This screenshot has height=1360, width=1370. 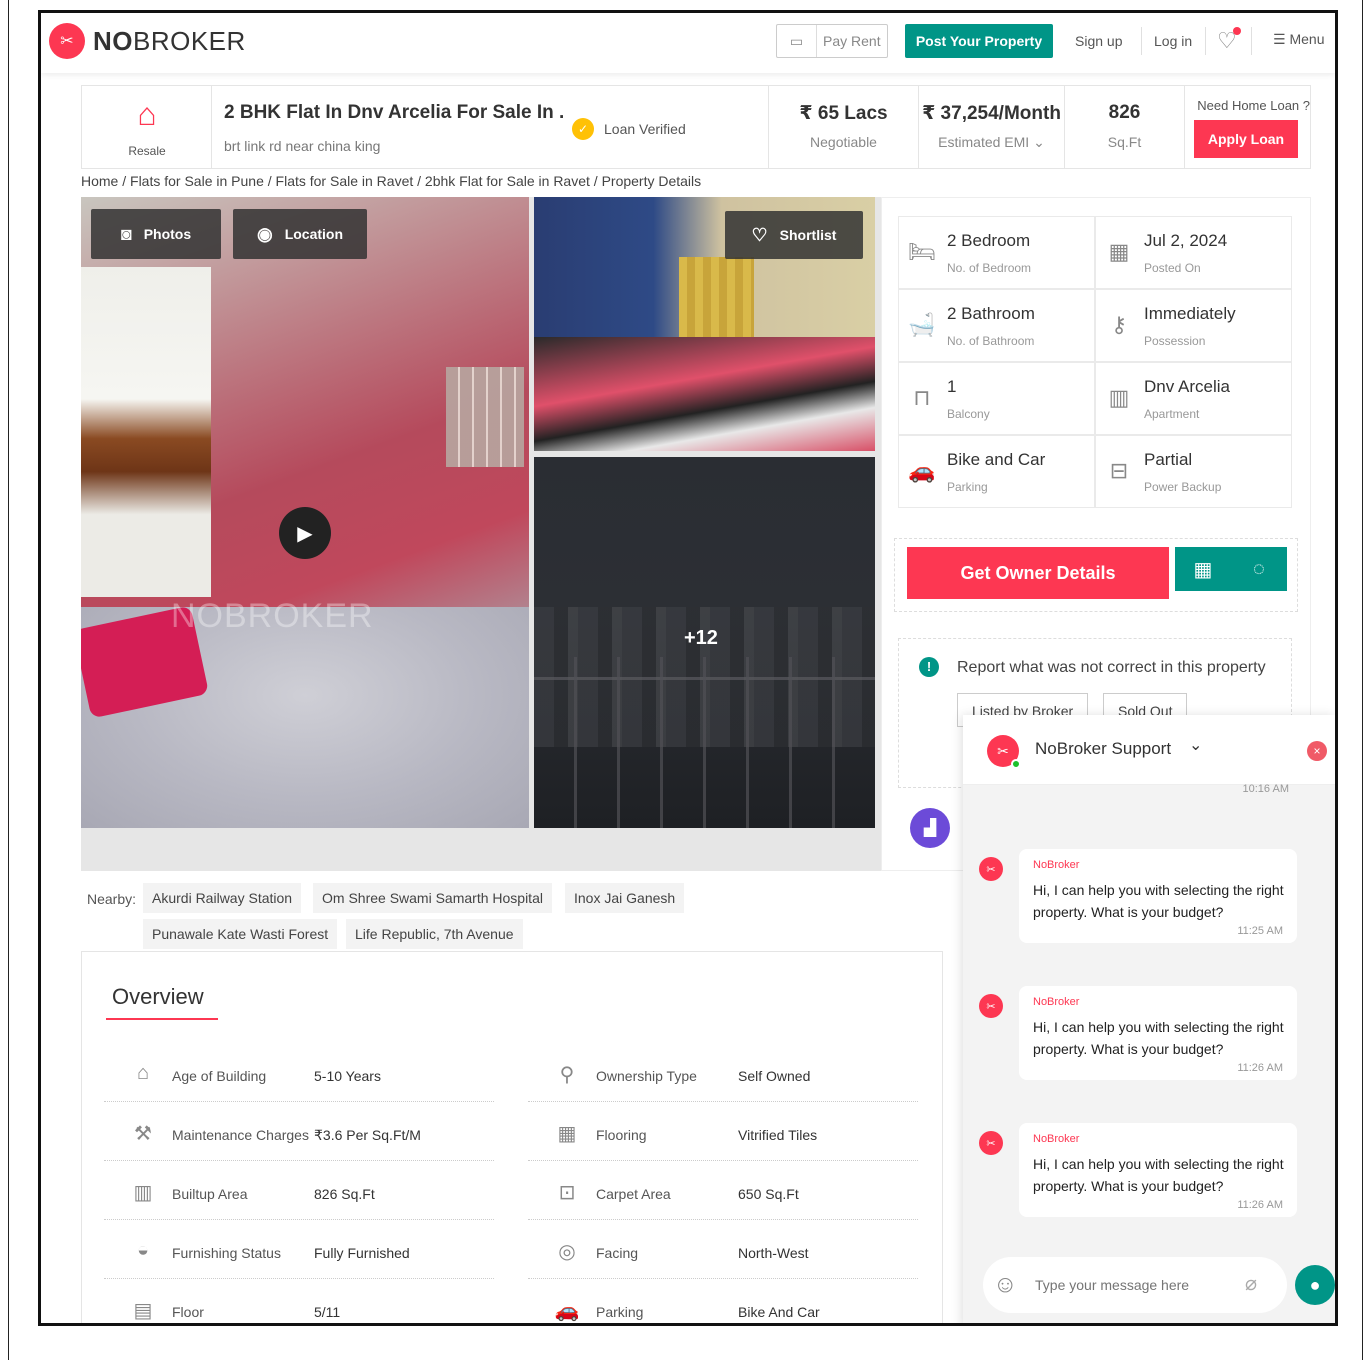 What do you see at coordinates (147, 127) in the screenshot?
I see `resale-cell: ⌂ Resale` at bounding box center [147, 127].